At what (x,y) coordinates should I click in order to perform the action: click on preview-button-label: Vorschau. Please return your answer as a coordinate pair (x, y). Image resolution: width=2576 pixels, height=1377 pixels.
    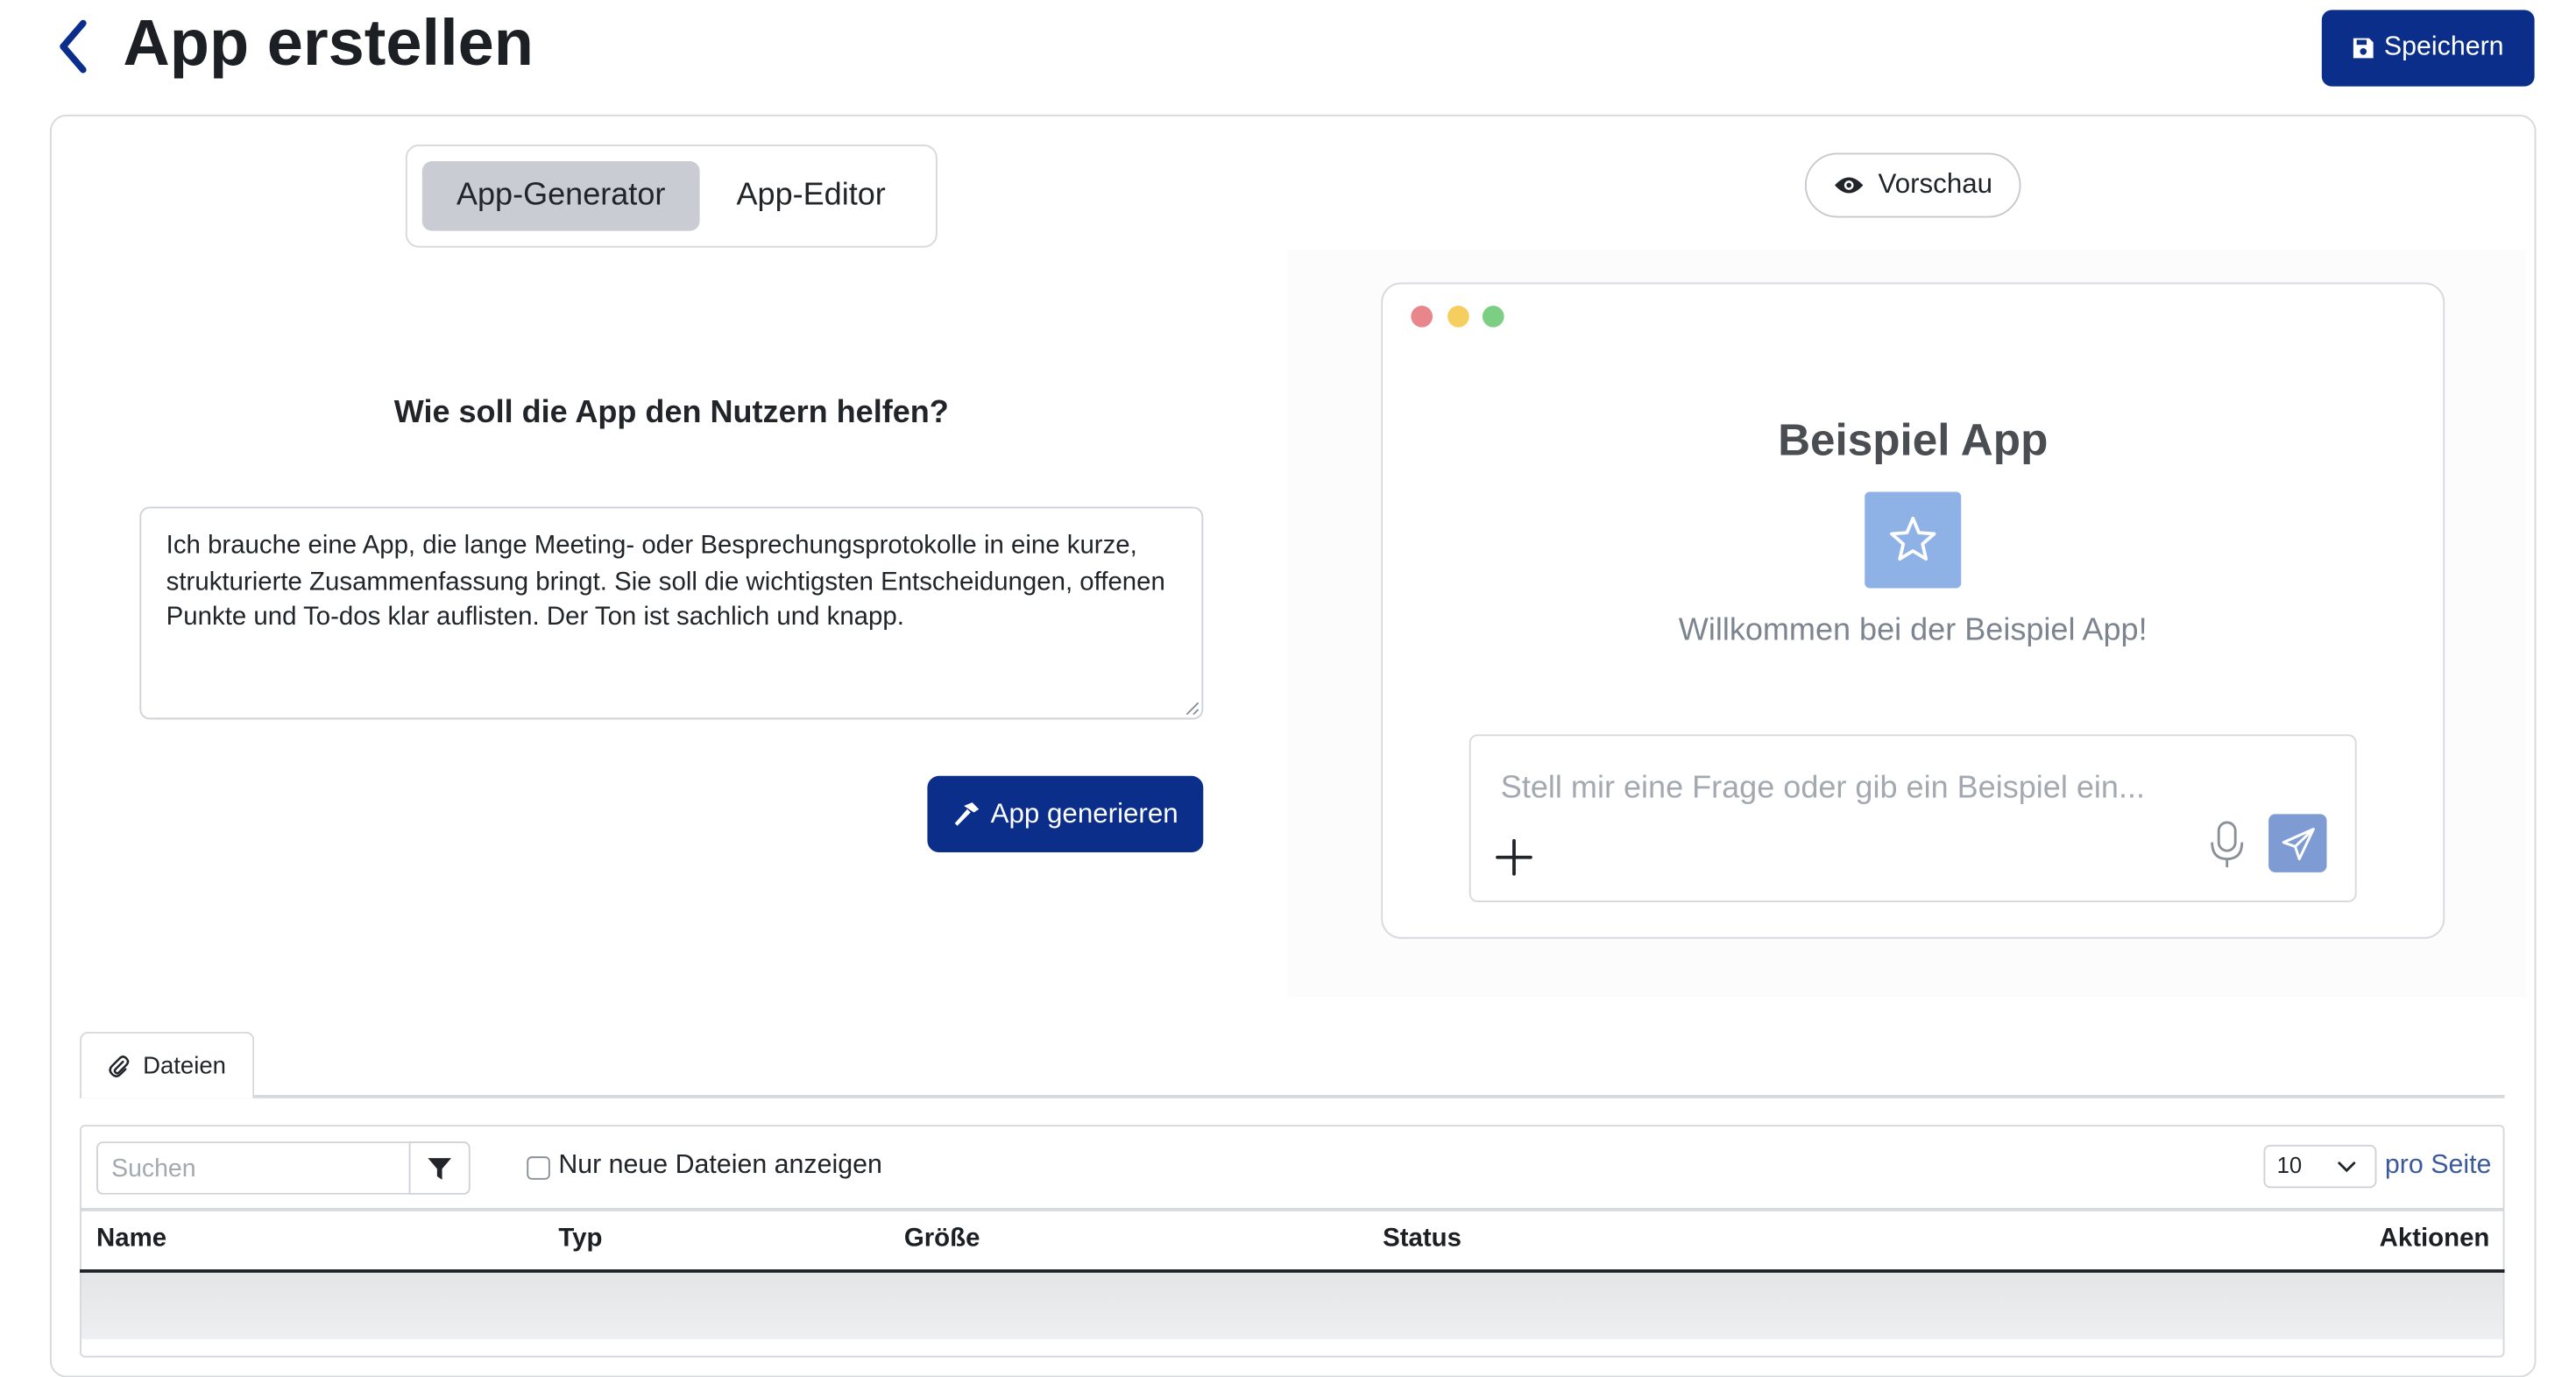
    Looking at the image, I should click on (1935, 184).